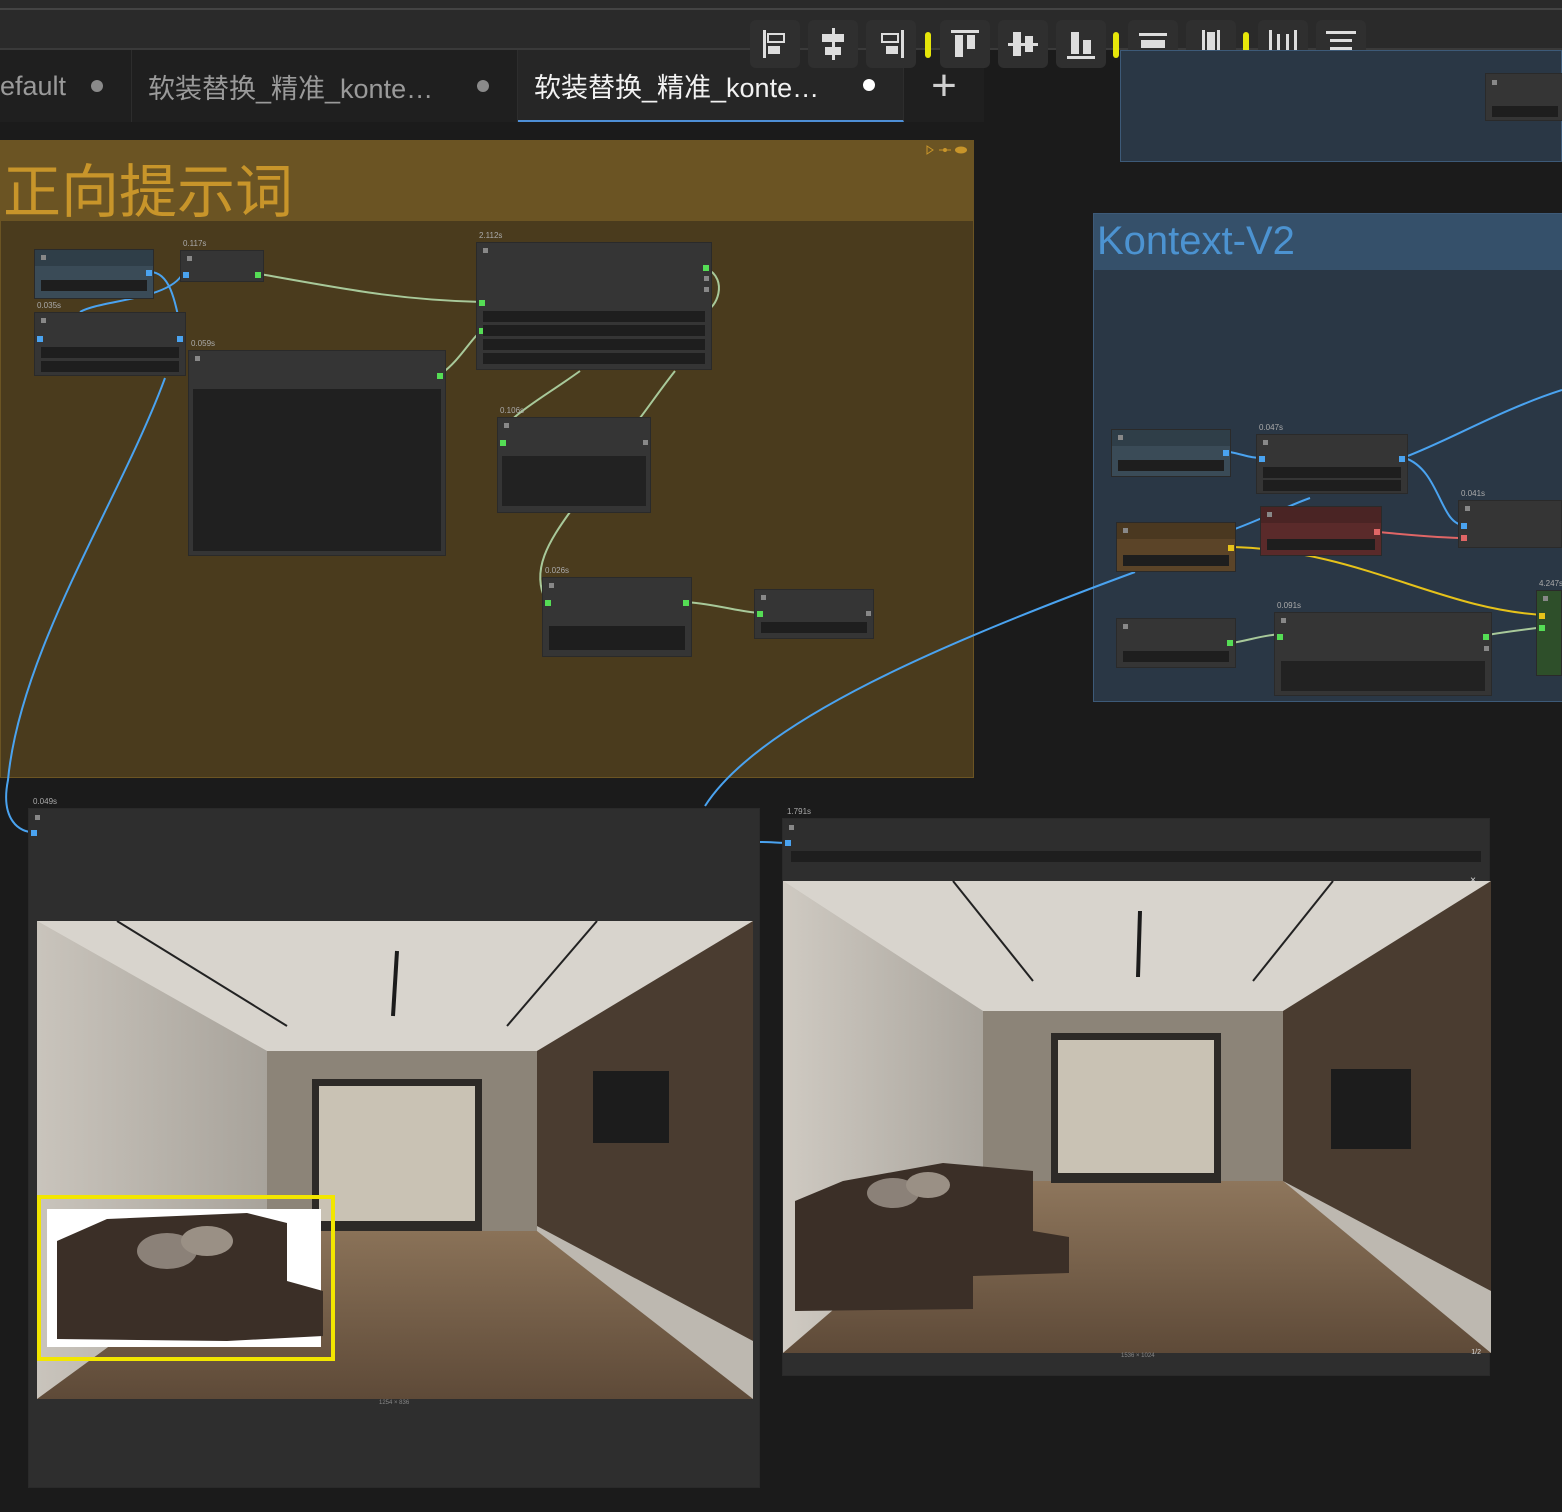 Image resolution: width=1562 pixels, height=1512 pixels. Describe the element at coordinates (1523, 97) in the screenshot. I see `node-partial` at that location.